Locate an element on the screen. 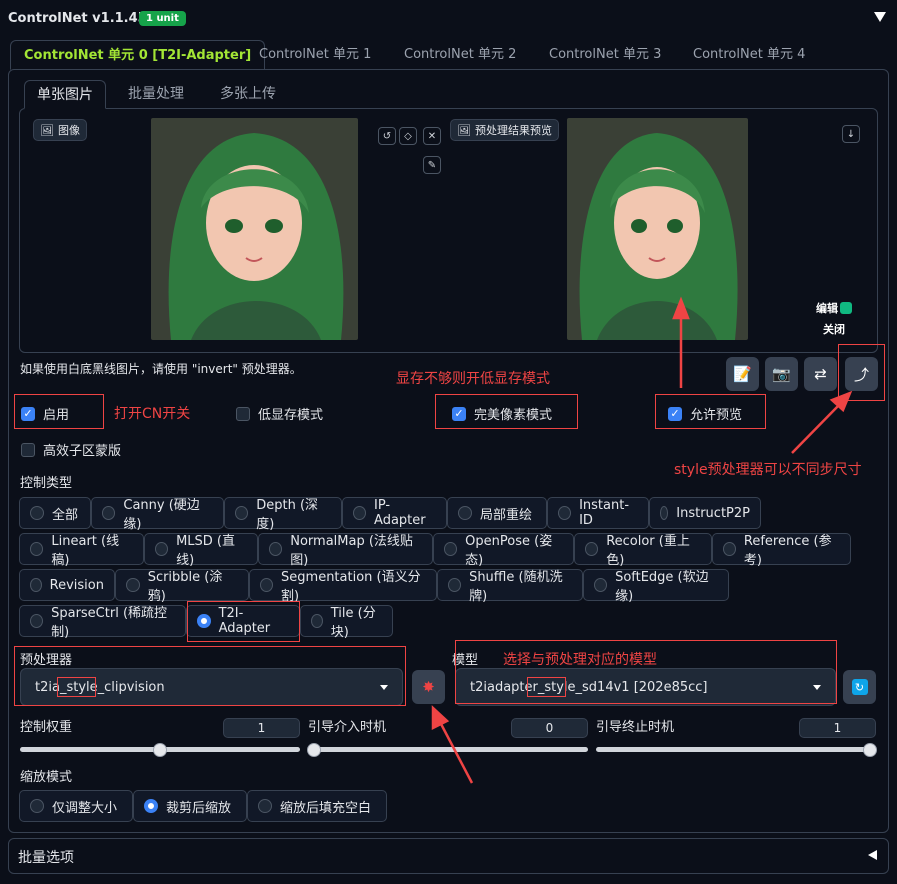 The width and height of the screenshot is (897, 884). arrow-preview-head is located at coordinates (681, 308).